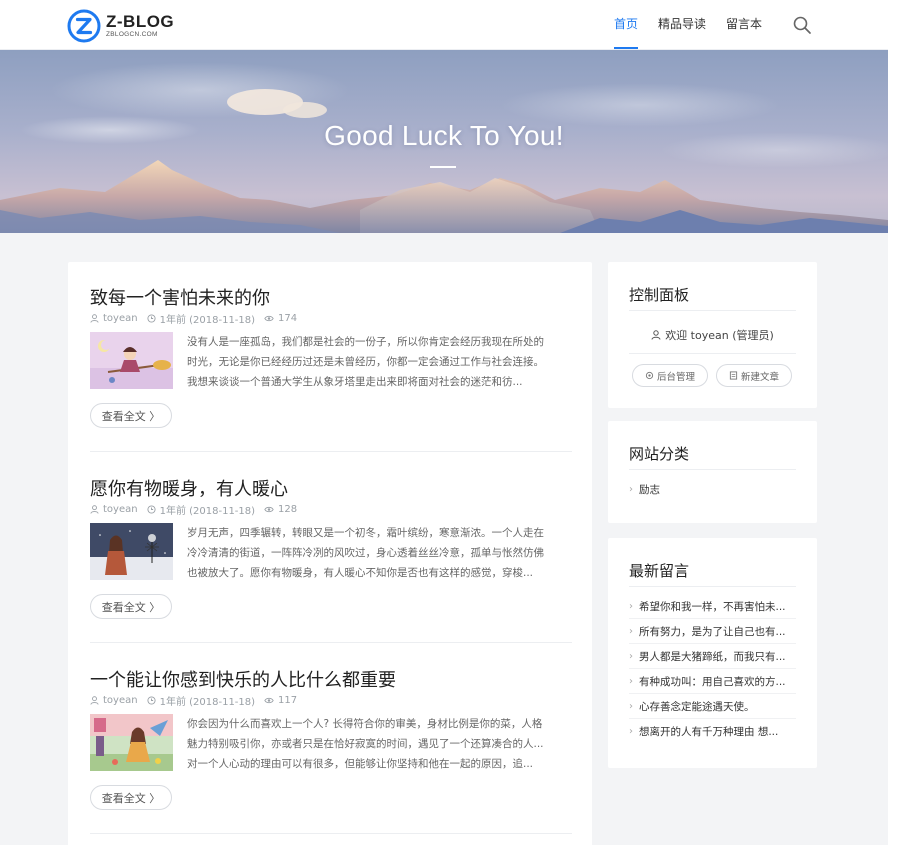 The width and height of the screenshot is (907, 845). What do you see at coordinates (331, 297) in the screenshot?
I see `post-title: 致每一个害怕未来的你` at bounding box center [331, 297].